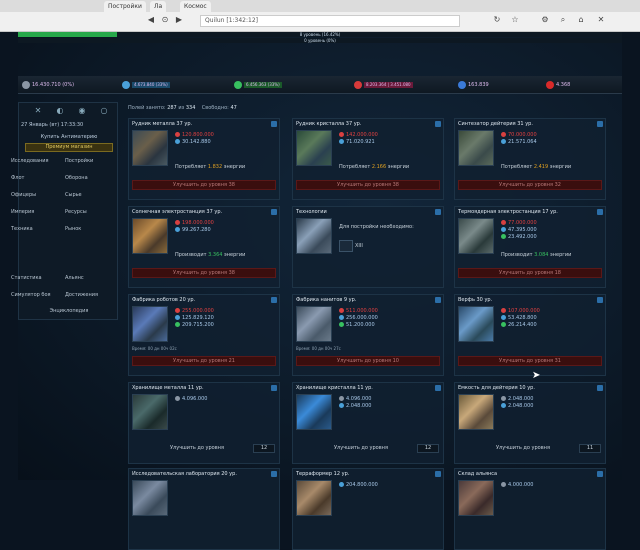 The height and width of the screenshot is (550, 640). I want to click on menu-tech: Техника, so click(22, 229).